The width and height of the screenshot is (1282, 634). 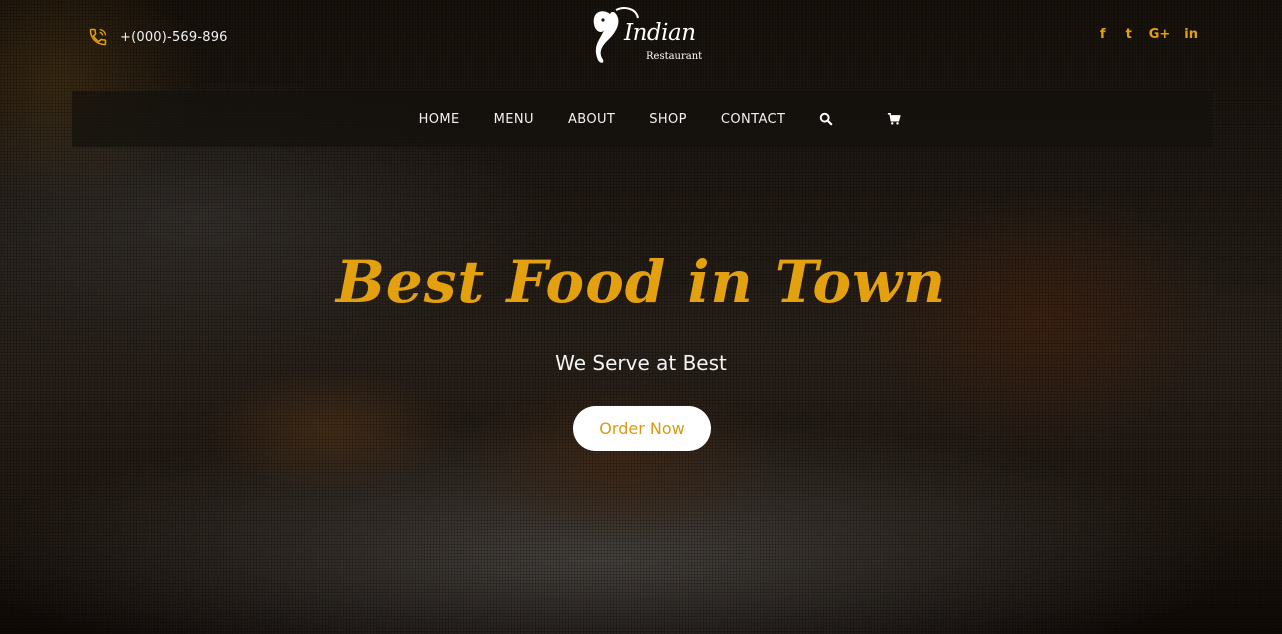 I want to click on phone-number: +(000)-569-896, so click(x=174, y=37).